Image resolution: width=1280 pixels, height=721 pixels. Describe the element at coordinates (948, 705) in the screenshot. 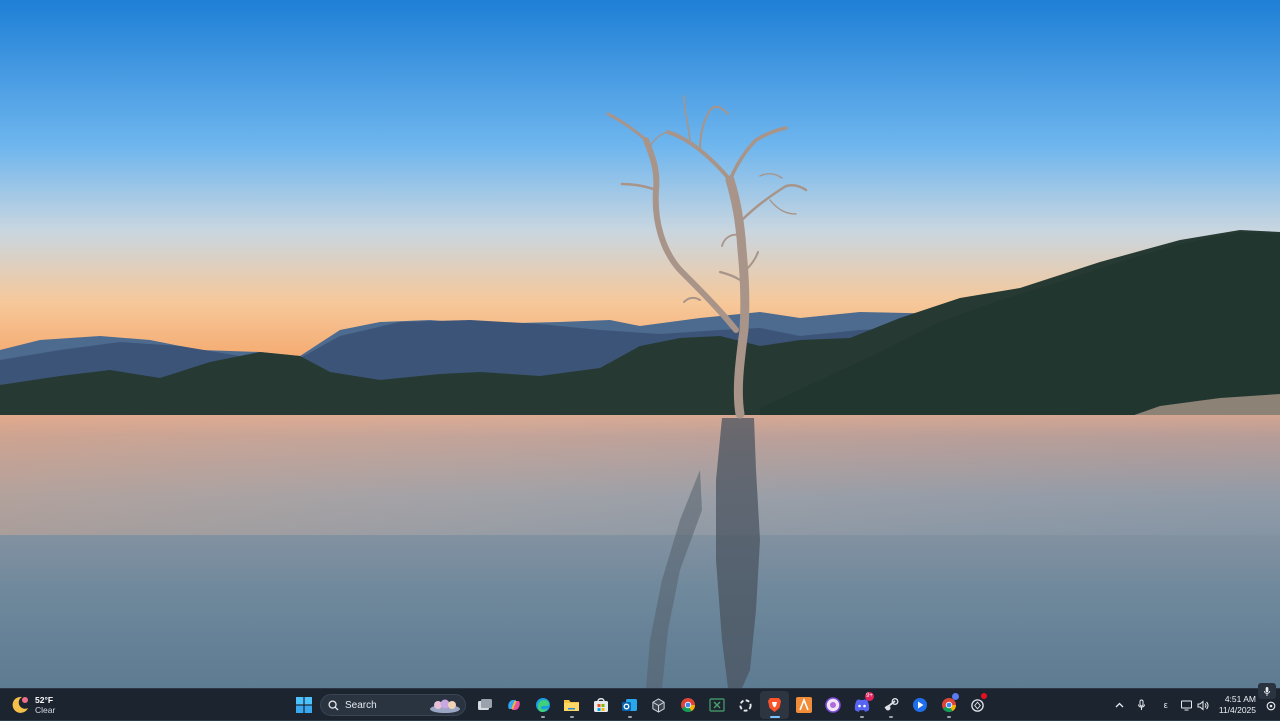

I see `chrome-profile-button` at that location.